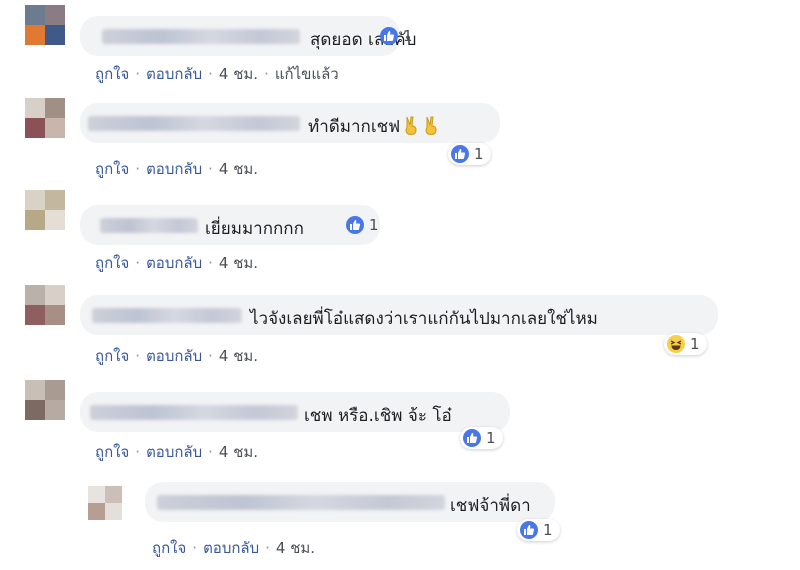 The height and width of the screenshot is (570, 800). I want to click on comment-bubble: เชพ หรือ.เชิพ จ้ะ โอ๋, so click(295, 412).